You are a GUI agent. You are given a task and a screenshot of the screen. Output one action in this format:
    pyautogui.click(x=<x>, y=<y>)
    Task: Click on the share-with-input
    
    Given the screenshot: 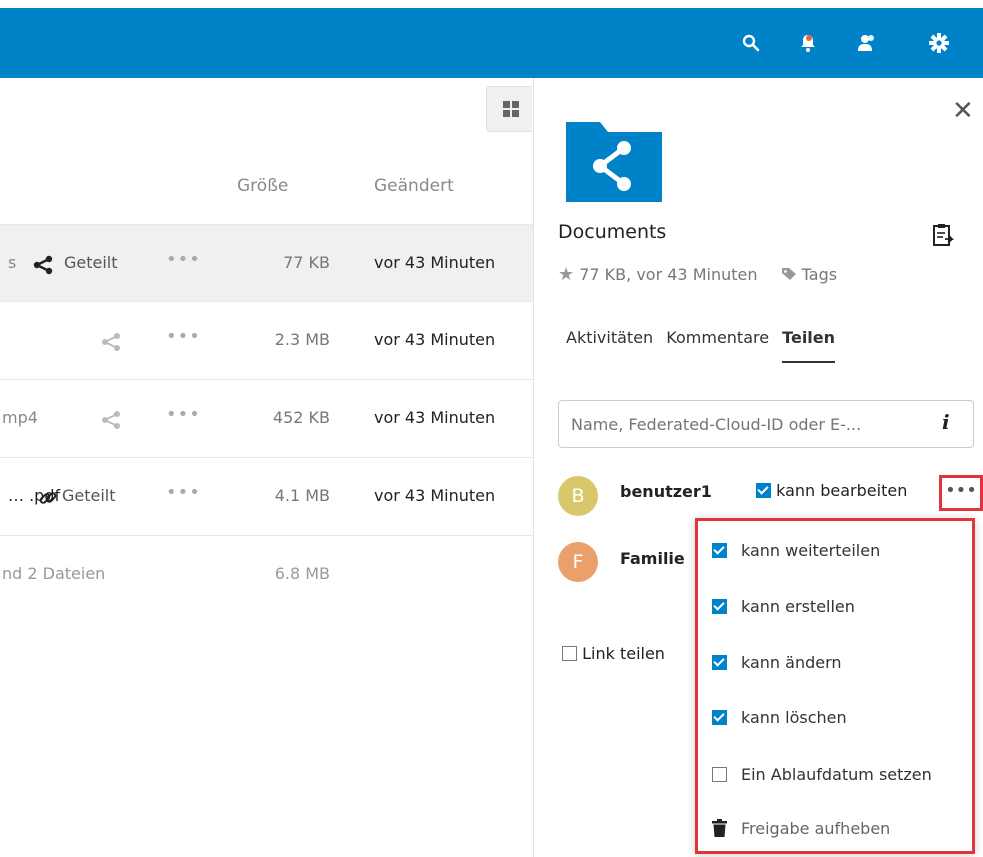 What is the action you would take?
    pyautogui.click(x=766, y=424)
    